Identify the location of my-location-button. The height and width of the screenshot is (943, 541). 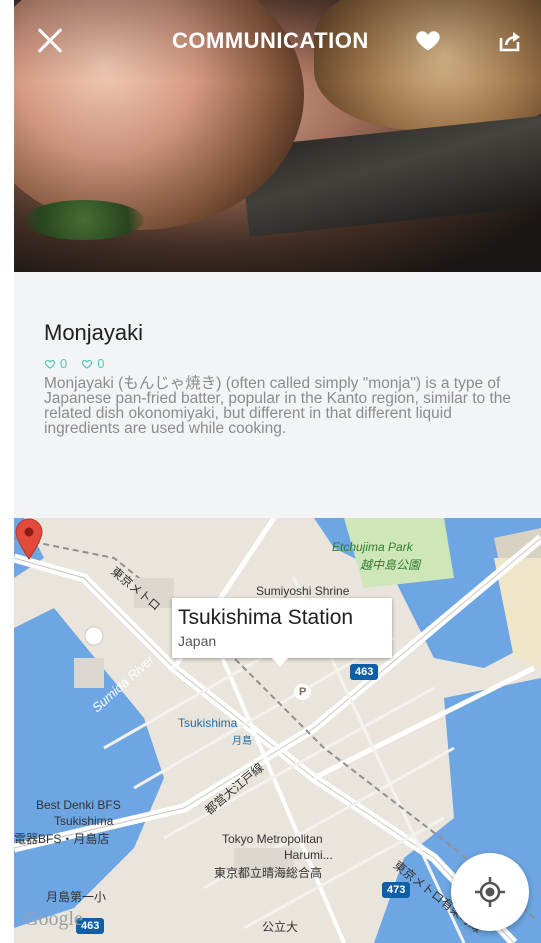
(490, 892).